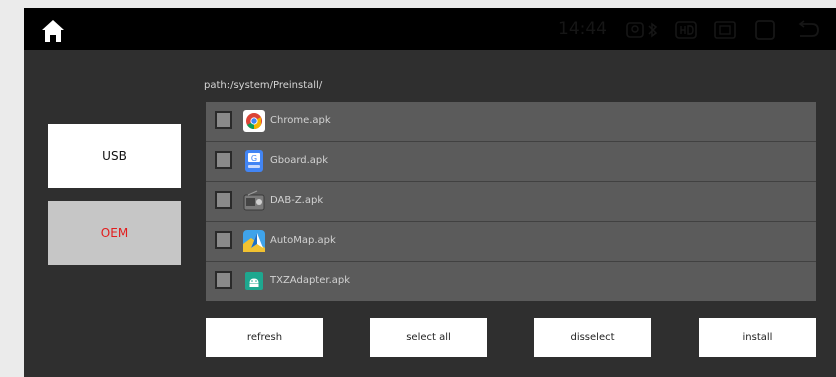  I want to click on svg-text: G, so click(254, 158).